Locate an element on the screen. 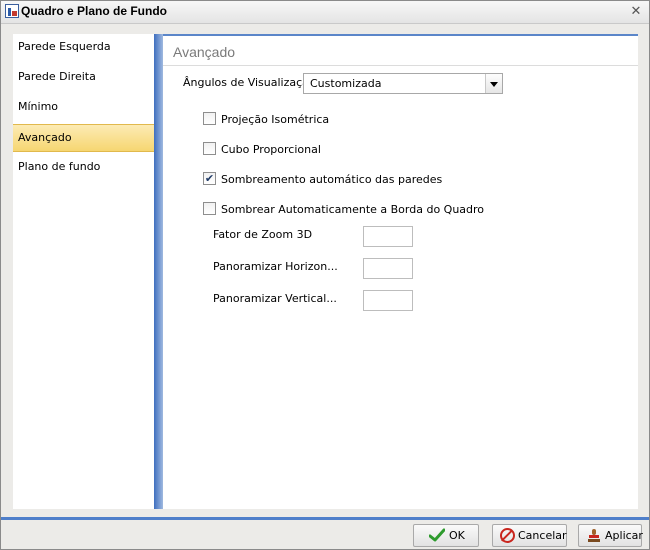 This screenshot has height=550, width=650. ok-label: OK is located at coordinates (457, 535).